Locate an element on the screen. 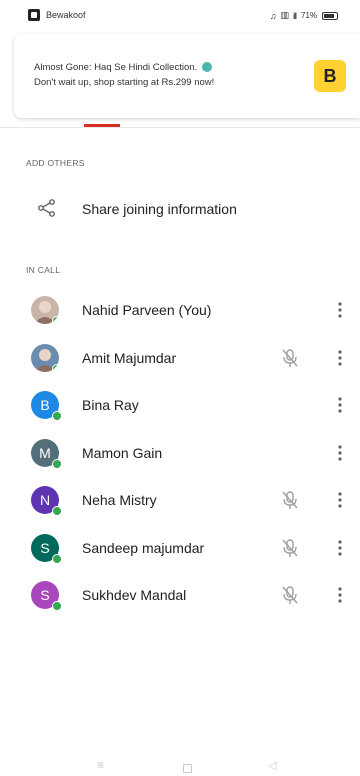 The image size is (360, 776). app-name: Bewakoof is located at coordinates (66, 15).